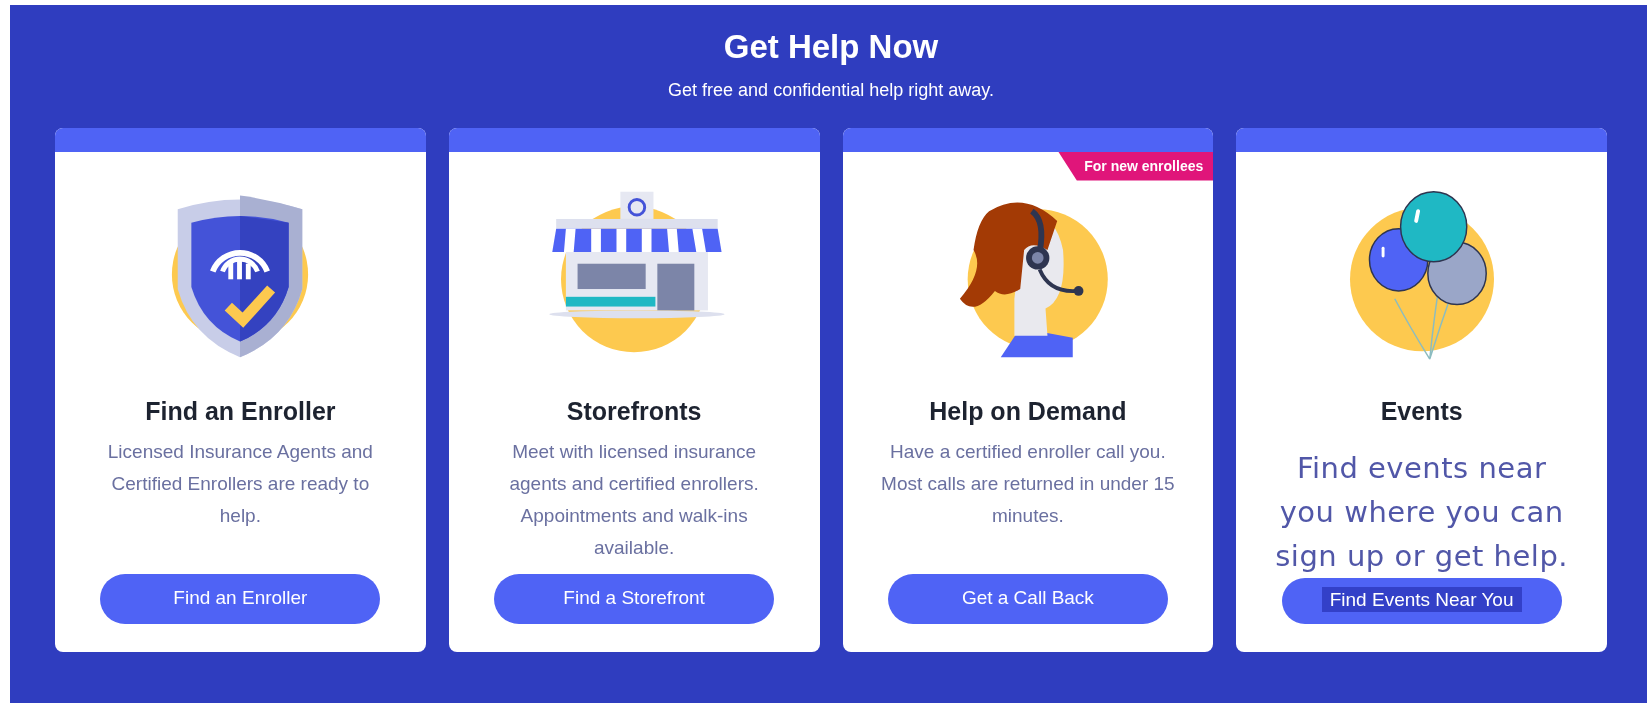 This screenshot has height=703, width=1647. What do you see at coordinates (1028, 410) in the screenshot?
I see `card-title: Help on Demand` at bounding box center [1028, 410].